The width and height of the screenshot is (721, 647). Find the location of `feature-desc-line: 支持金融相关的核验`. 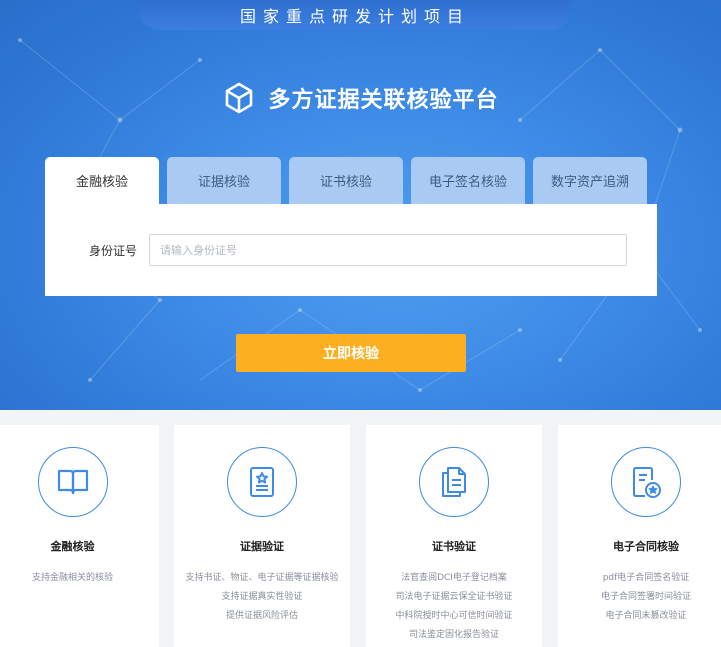

feature-desc-line: 支持金融相关的核验 is located at coordinates (72, 578).